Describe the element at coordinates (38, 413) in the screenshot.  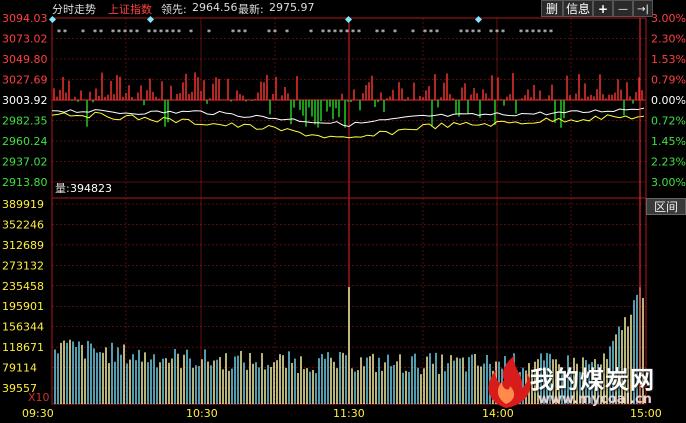
I see `time-tick-label: 09:30` at that location.